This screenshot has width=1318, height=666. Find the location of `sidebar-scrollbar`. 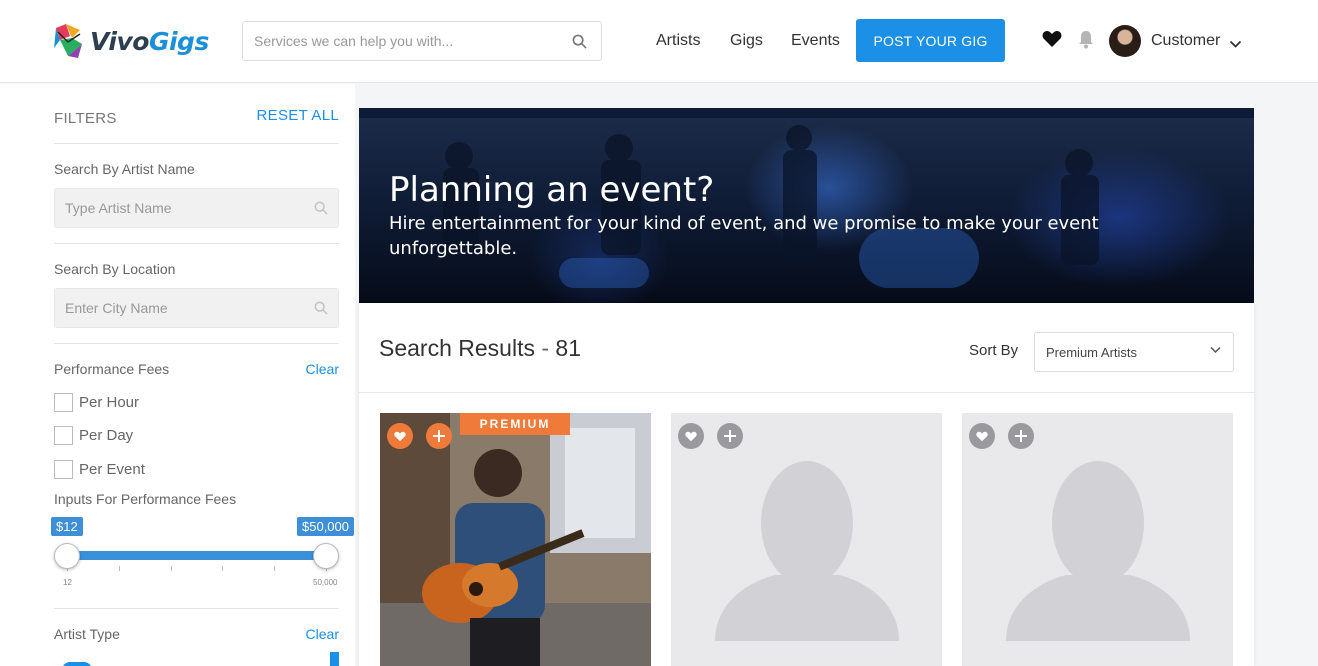

sidebar-scrollbar is located at coordinates (334, 659).